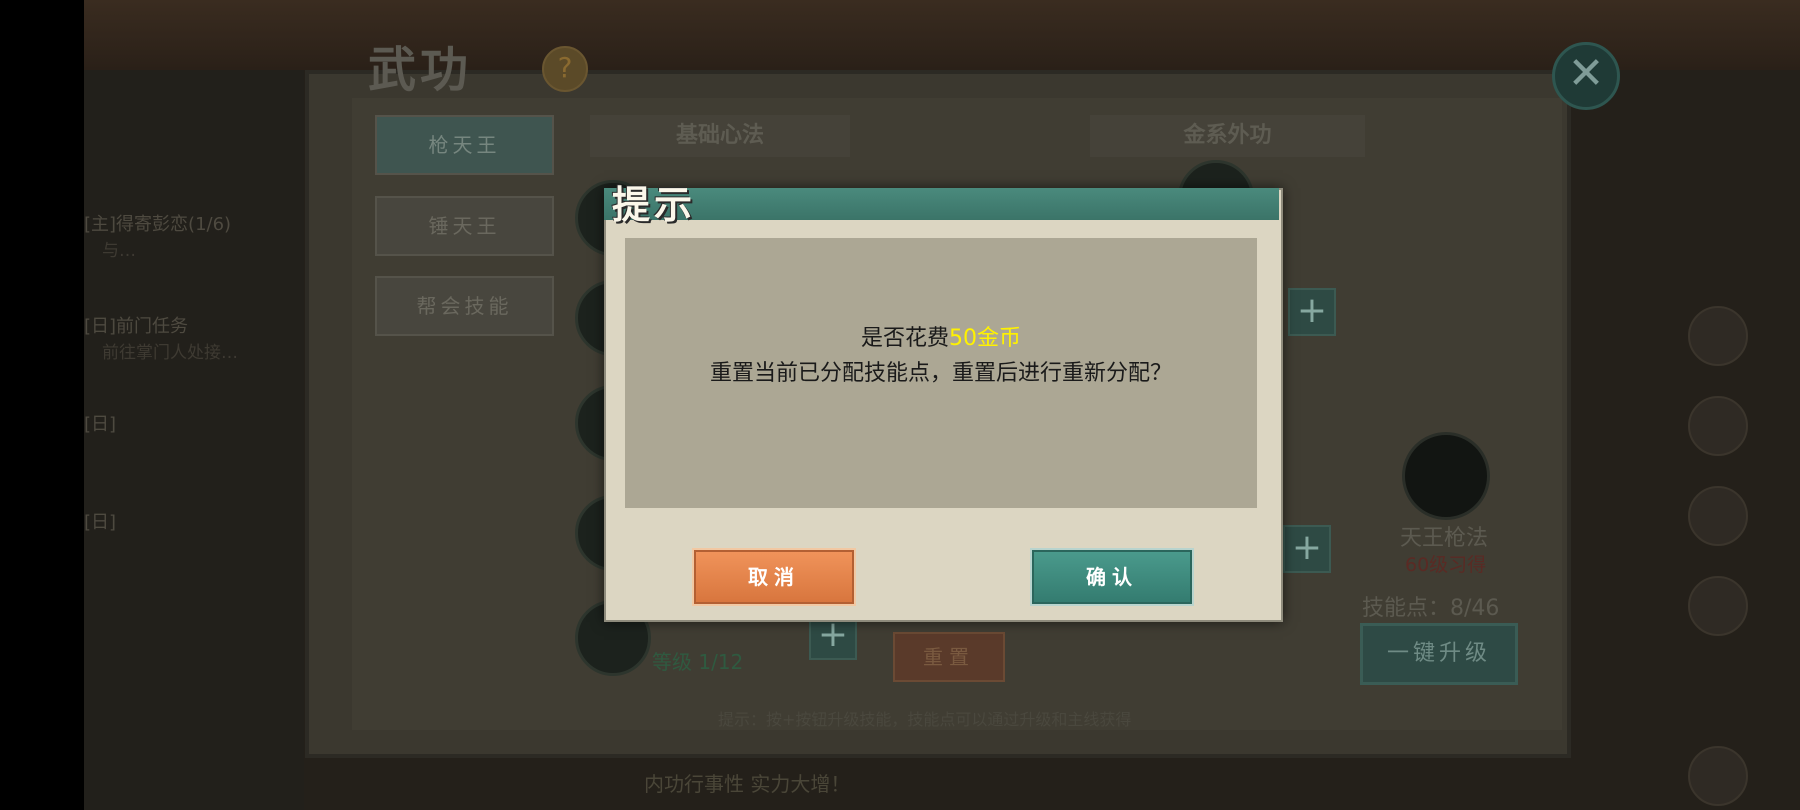 This screenshot has width=1800, height=810. I want to click on cancel-button: 取消, so click(774, 577).